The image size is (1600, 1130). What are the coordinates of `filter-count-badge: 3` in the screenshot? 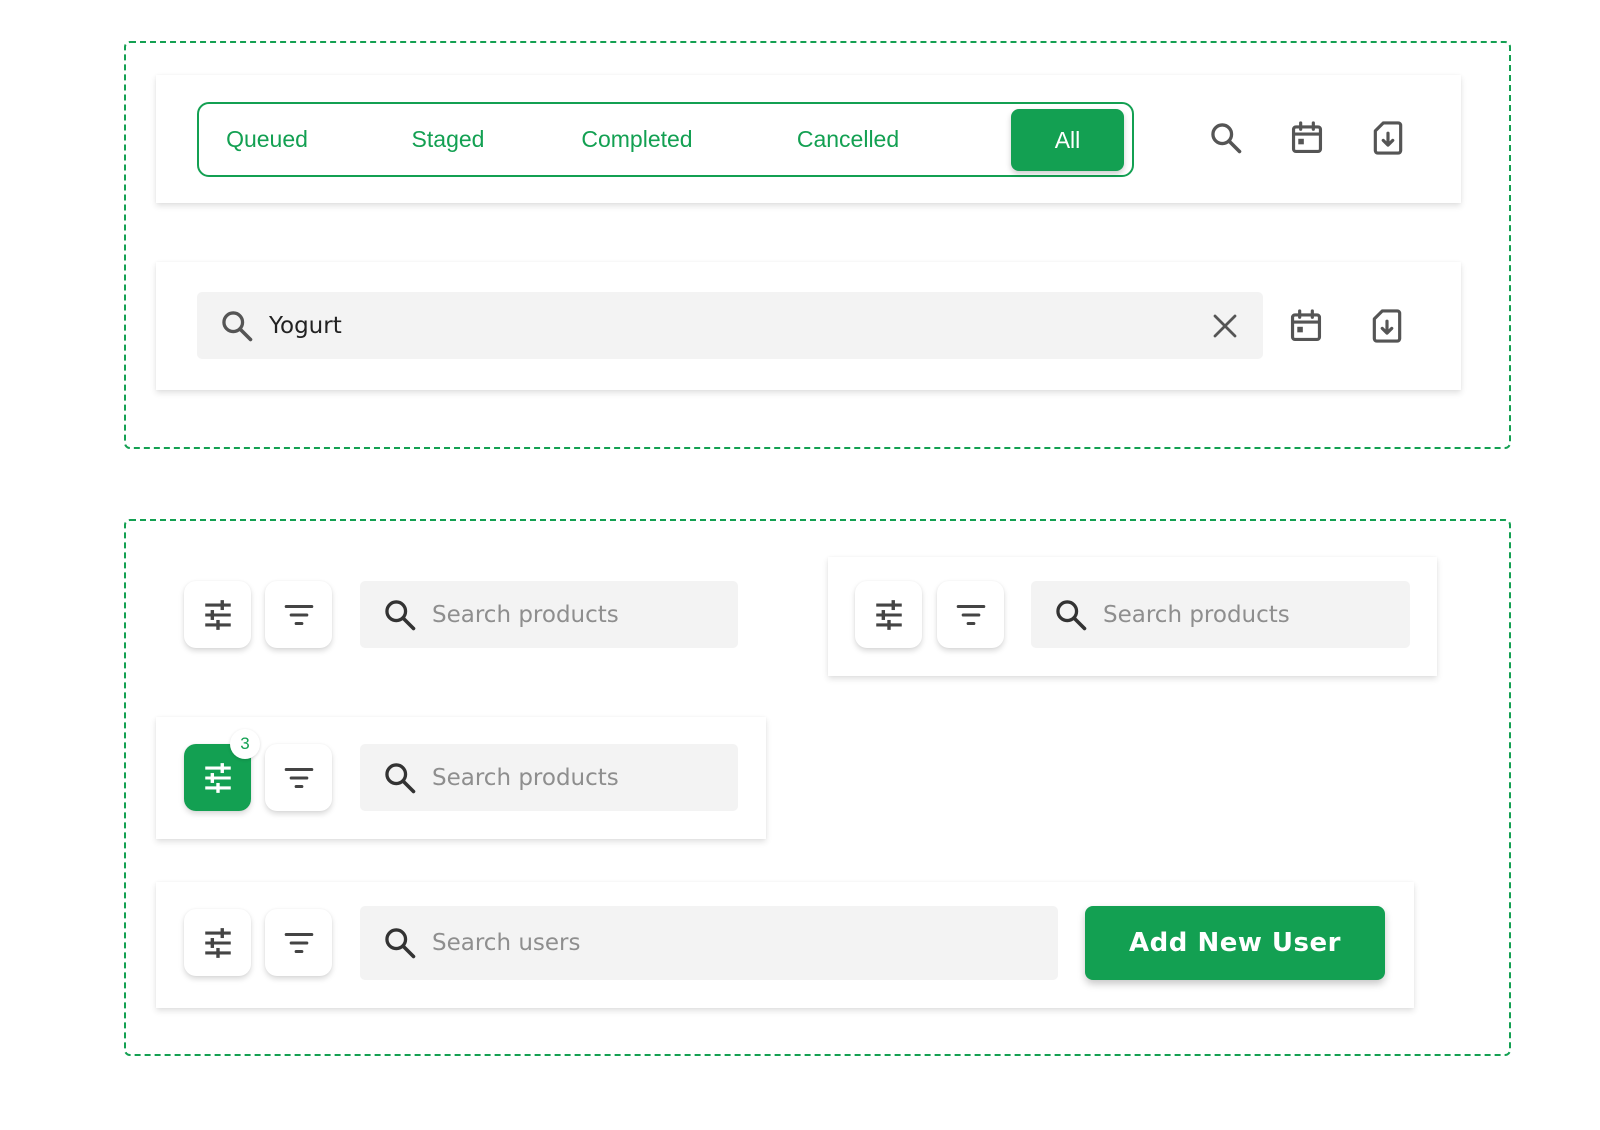 It's located at (245, 744).